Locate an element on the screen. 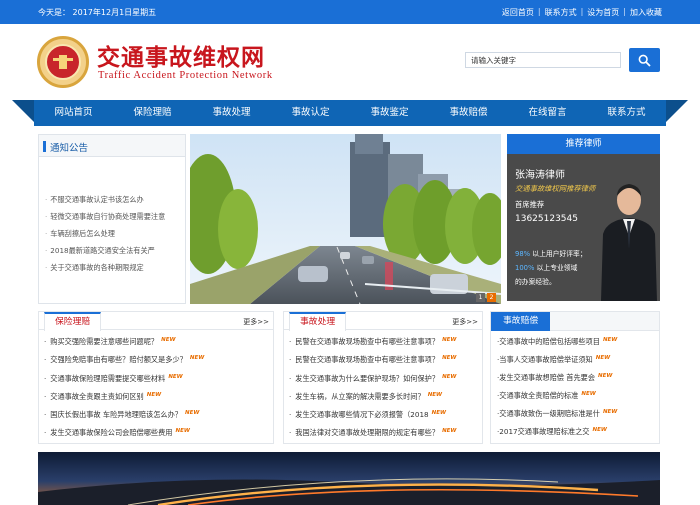 The height and width of the screenshot is (505, 700). nav-item-insurance: 保险理赔 is located at coordinates (152, 113).